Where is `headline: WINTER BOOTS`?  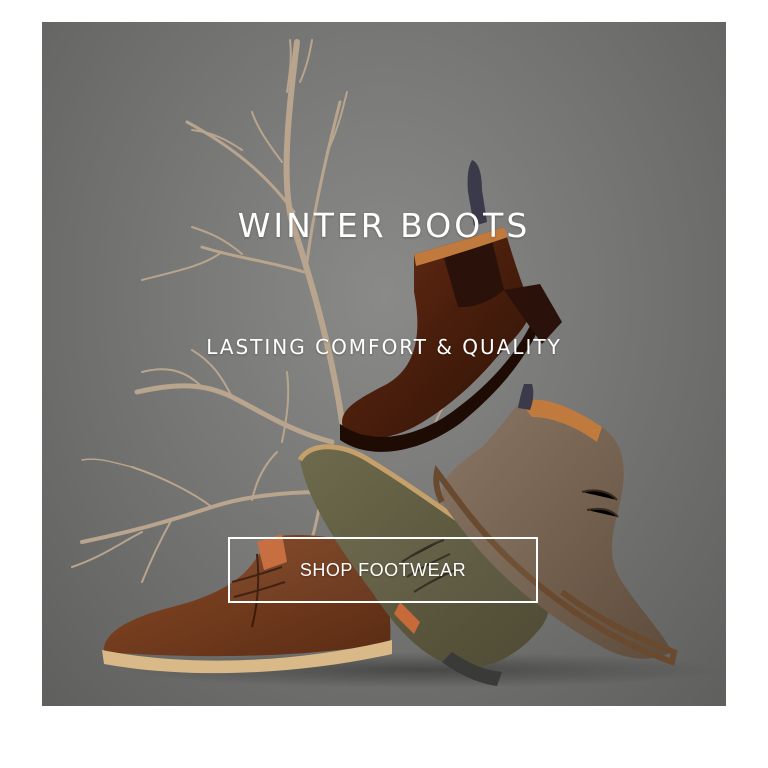
headline: WINTER BOOTS is located at coordinates (384, 225).